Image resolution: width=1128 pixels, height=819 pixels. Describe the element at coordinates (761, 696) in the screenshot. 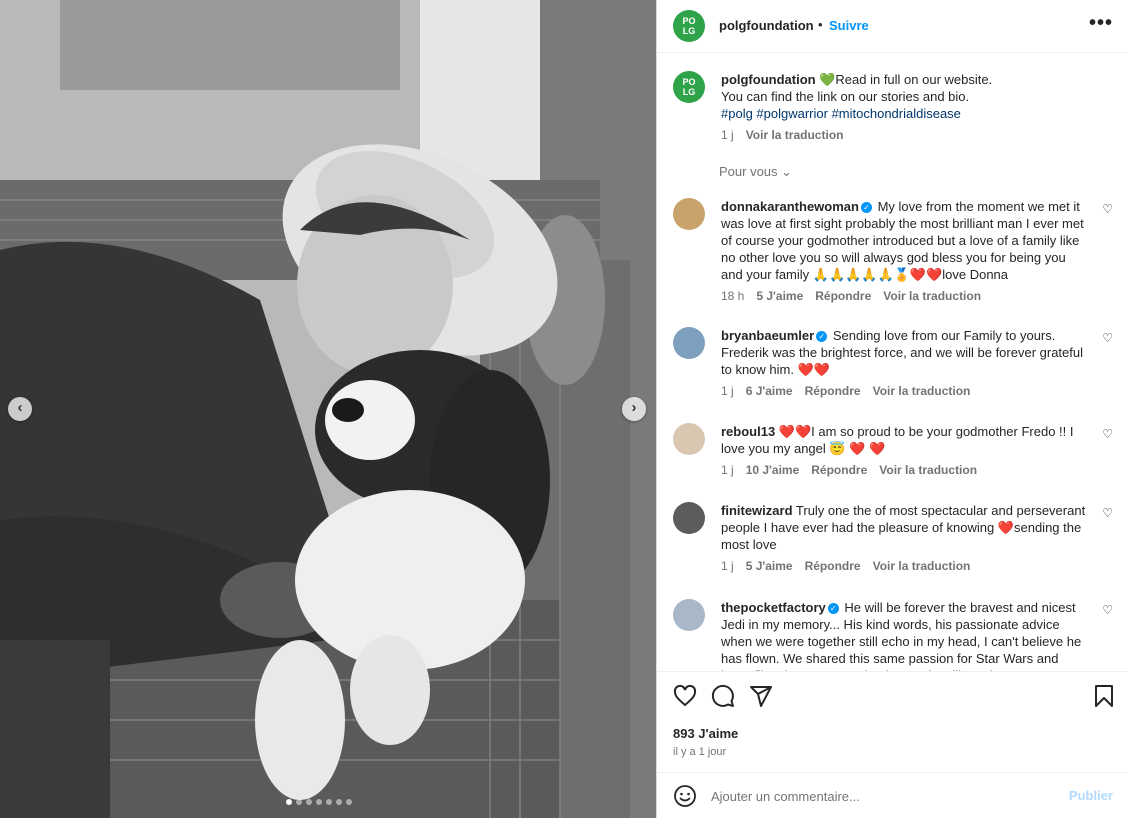

I see `share-icon` at that location.